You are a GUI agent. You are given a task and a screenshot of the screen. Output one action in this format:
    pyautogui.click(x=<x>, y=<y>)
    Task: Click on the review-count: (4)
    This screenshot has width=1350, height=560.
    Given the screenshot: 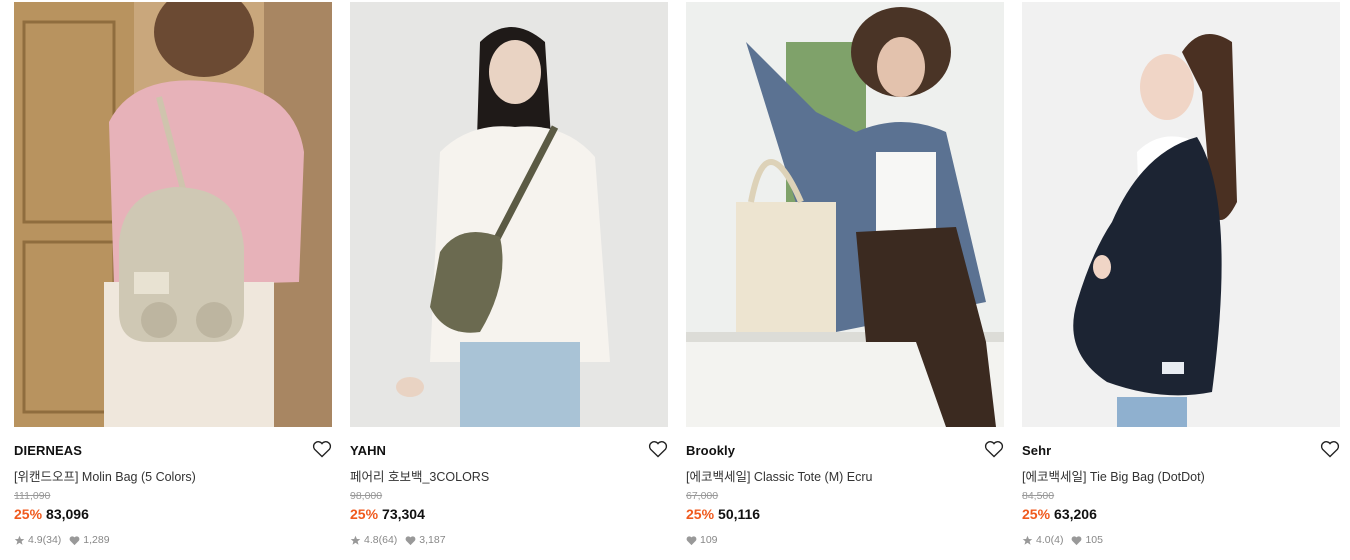 What is the action you would take?
    pyautogui.click(x=1057, y=540)
    